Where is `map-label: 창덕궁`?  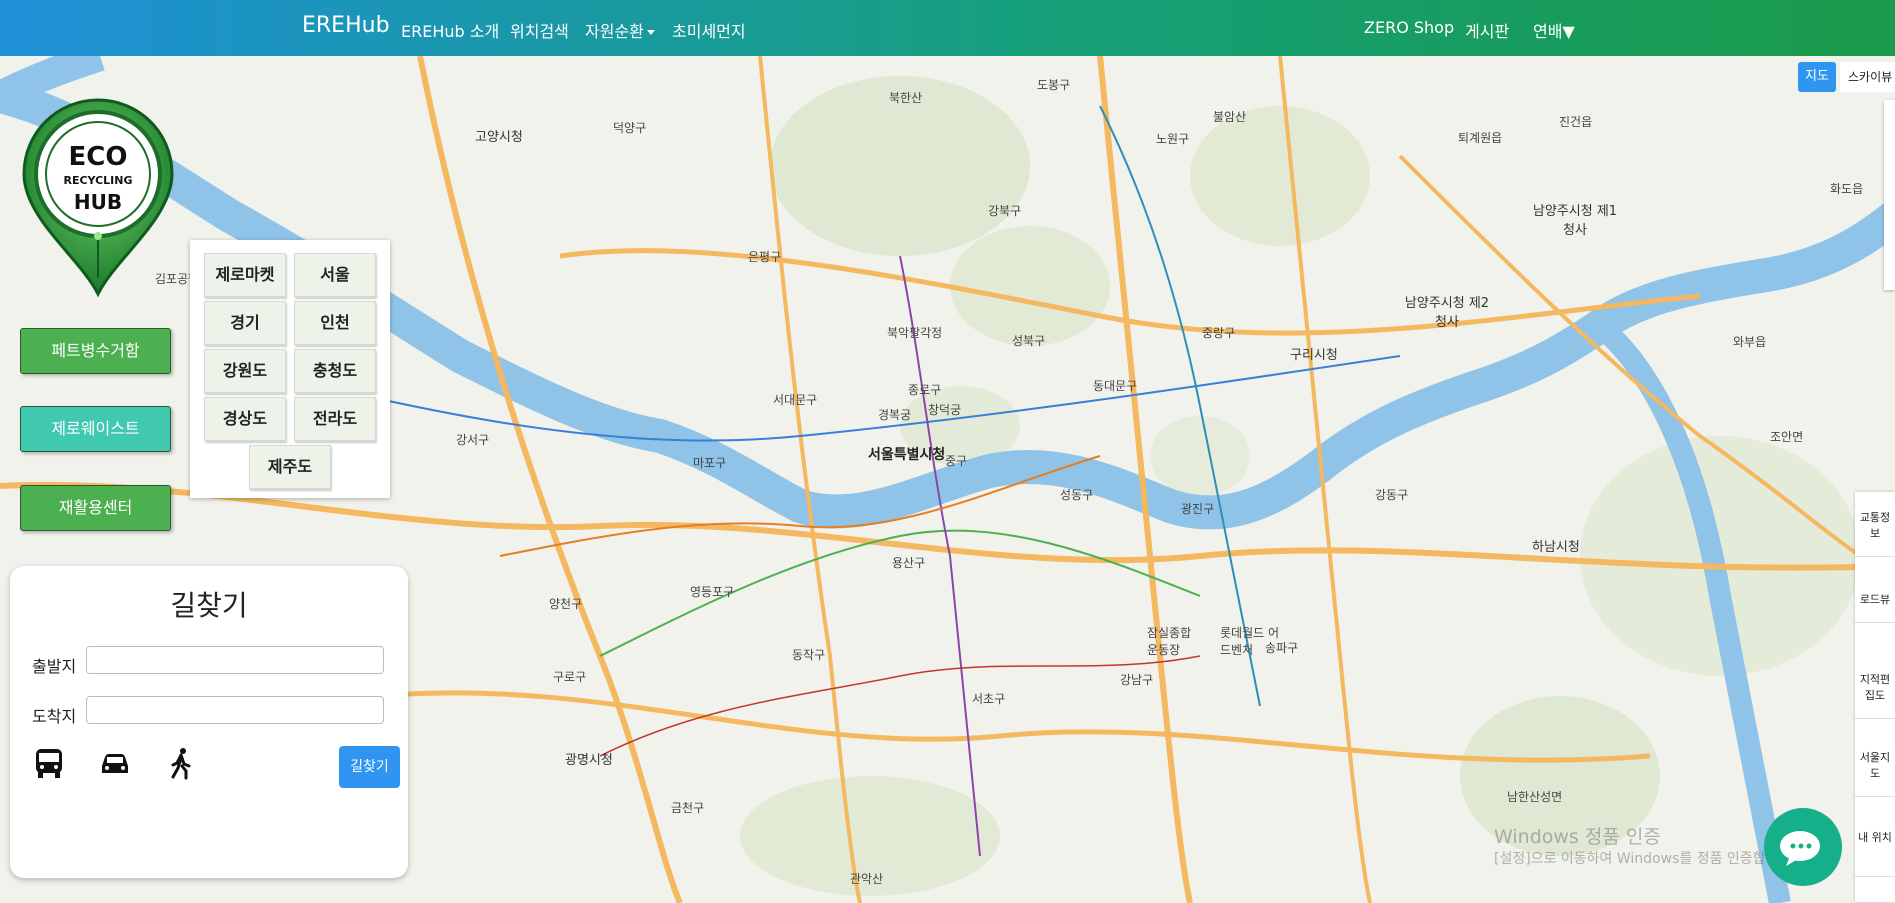 map-label: 창덕궁 is located at coordinates (945, 410).